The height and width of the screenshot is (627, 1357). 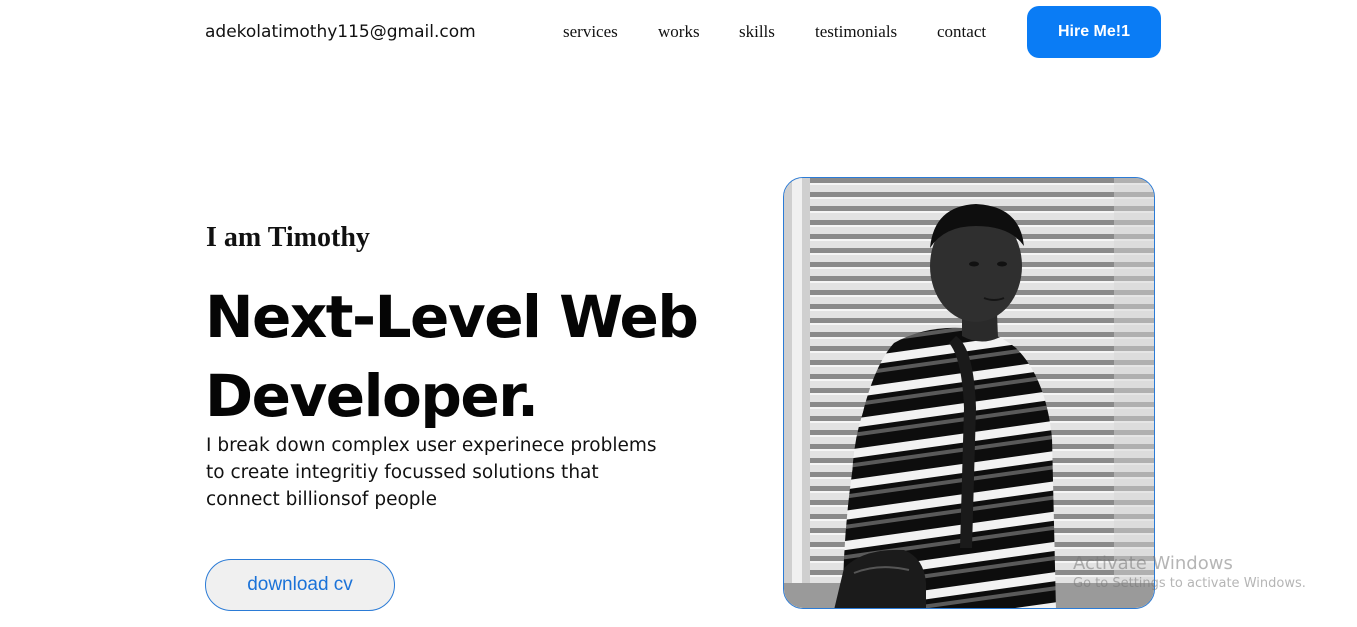 I want to click on hire-me-button: Hire Me!1, so click(x=1094, y=32).